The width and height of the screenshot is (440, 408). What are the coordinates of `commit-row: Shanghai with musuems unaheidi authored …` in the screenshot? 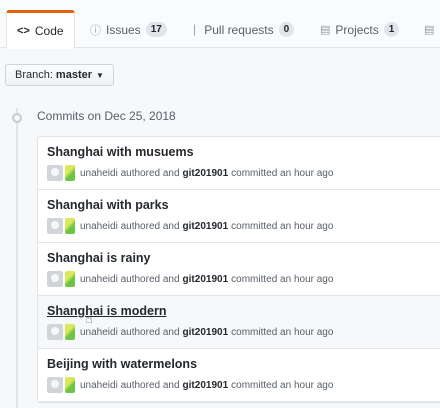 It's located at (239, 163).